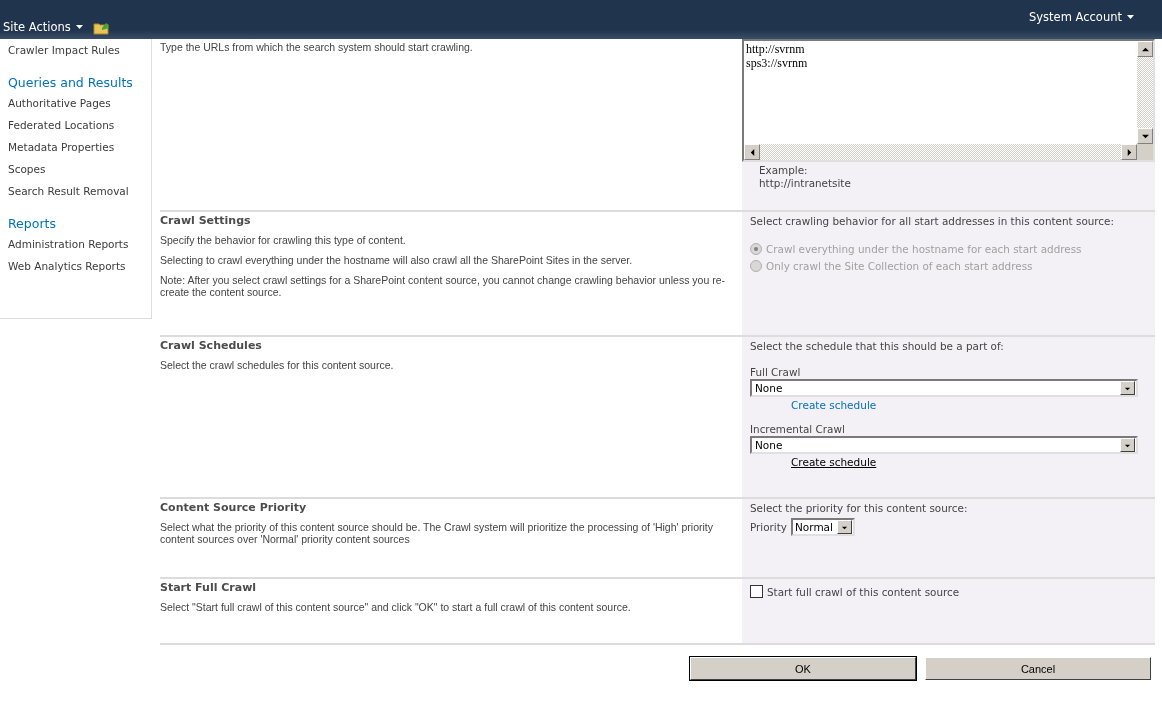 The width and height of the screenshot is (1162, 702). Describe the element at coordinates (863, 591) in the screenshot. I see `checkbox-label: Start full crawl of this content source` at that location.